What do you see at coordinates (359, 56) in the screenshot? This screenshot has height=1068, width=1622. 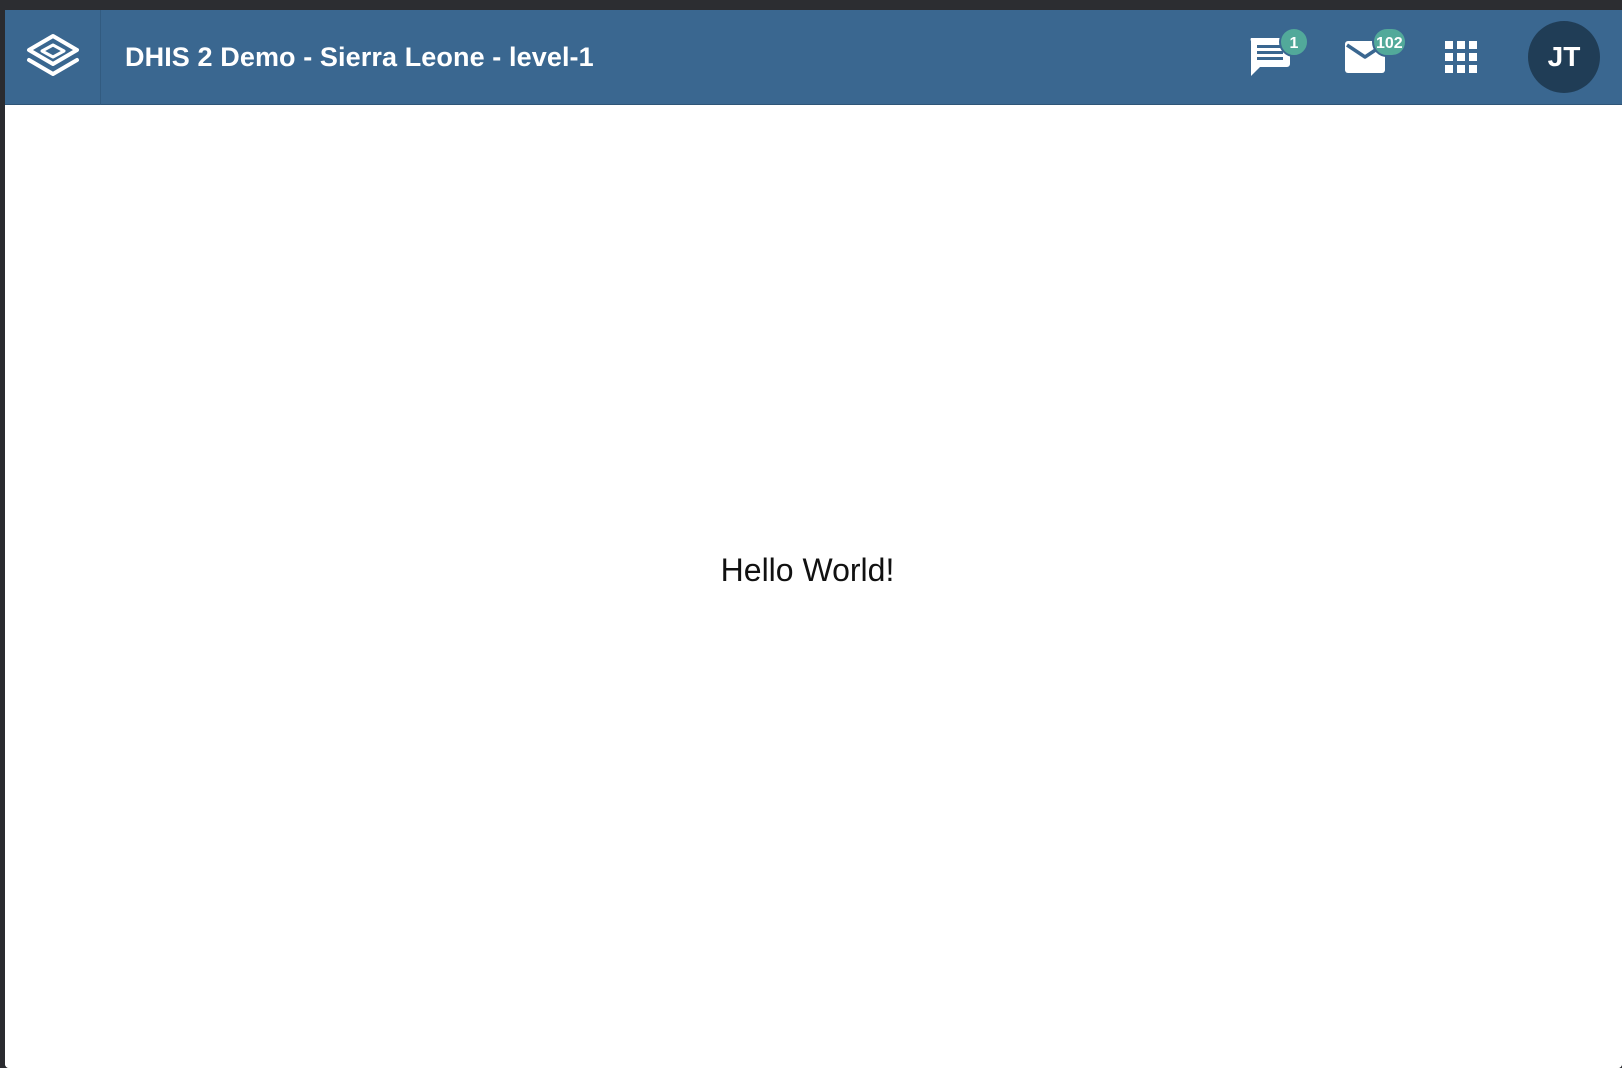 I see `app-title: DHIS 2 Demo - Sierra Leone - level-1` at bounding box center [359, 56].